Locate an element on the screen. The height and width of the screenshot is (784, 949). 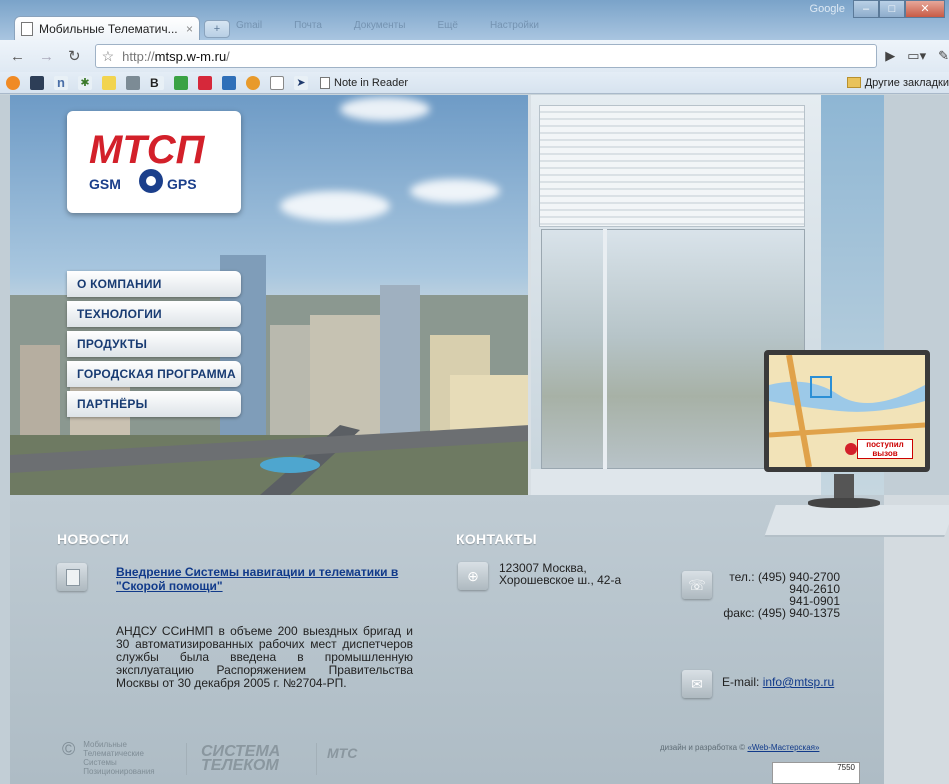
contacts-heading: КОНТАКТЫ is located at coordinates (496, 539).